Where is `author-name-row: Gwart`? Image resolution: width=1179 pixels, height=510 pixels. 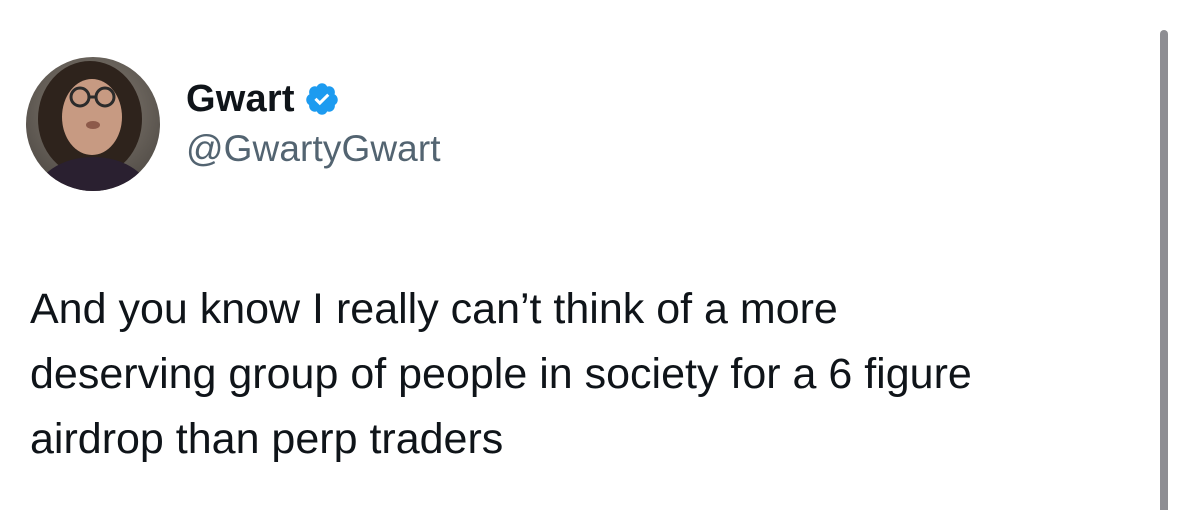 author-name-row: Gwart is located at coordinates (313, 99).